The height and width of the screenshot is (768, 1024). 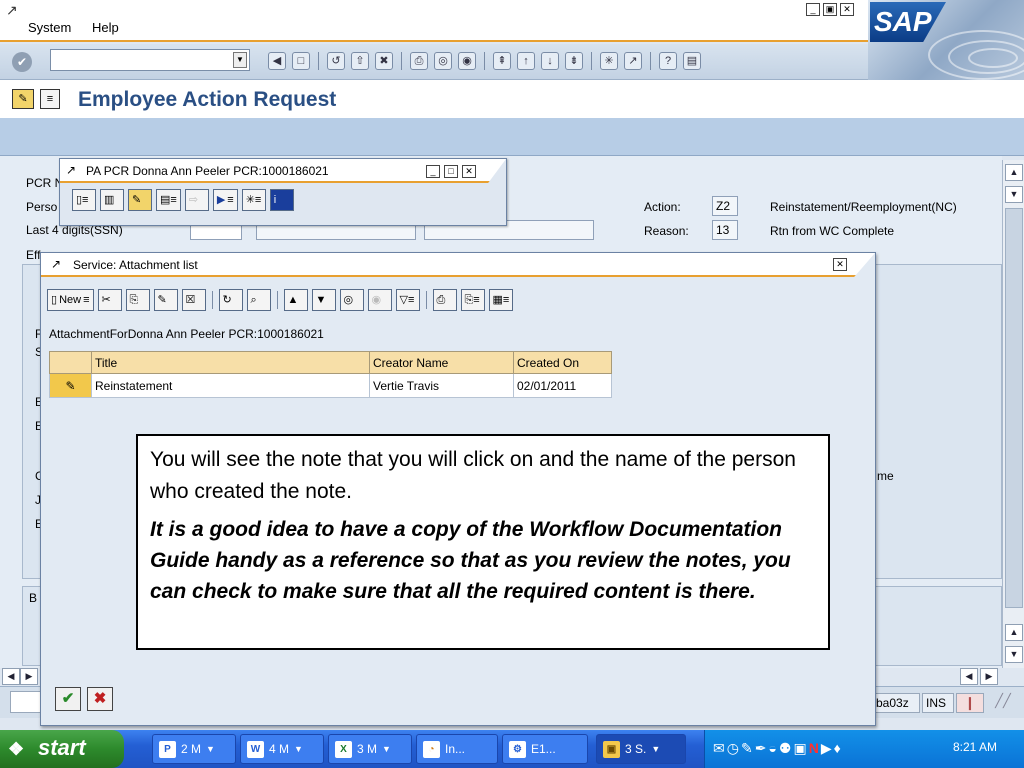 I want to click on next-page-icon: ↓, so click(x=550, y=61).